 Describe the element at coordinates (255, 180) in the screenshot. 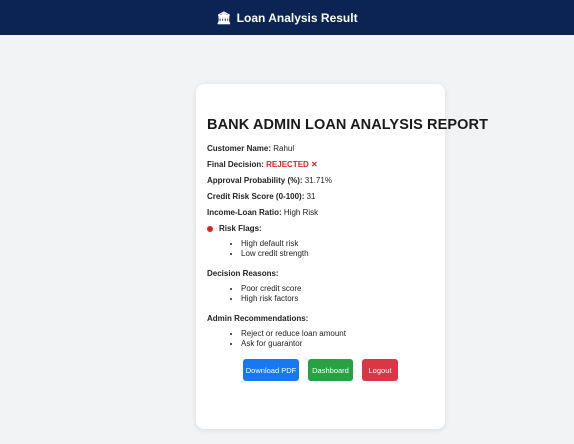

I see `approval-probability-label: Approval Probability (%):` at that location.